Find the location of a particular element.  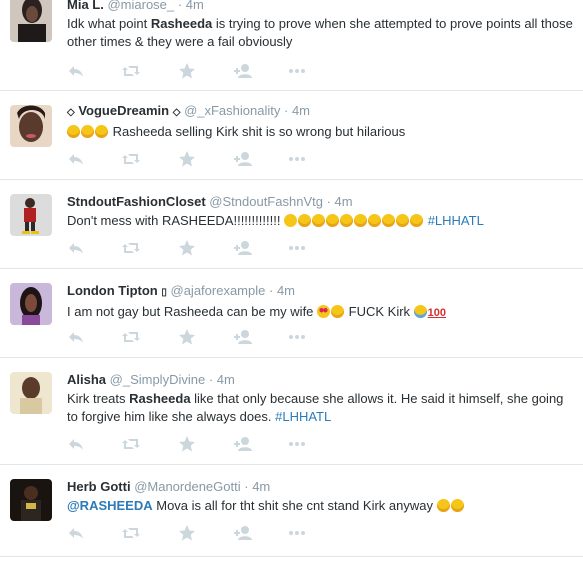

user-fullname: Mia L. is located at coordinates (85, 6).